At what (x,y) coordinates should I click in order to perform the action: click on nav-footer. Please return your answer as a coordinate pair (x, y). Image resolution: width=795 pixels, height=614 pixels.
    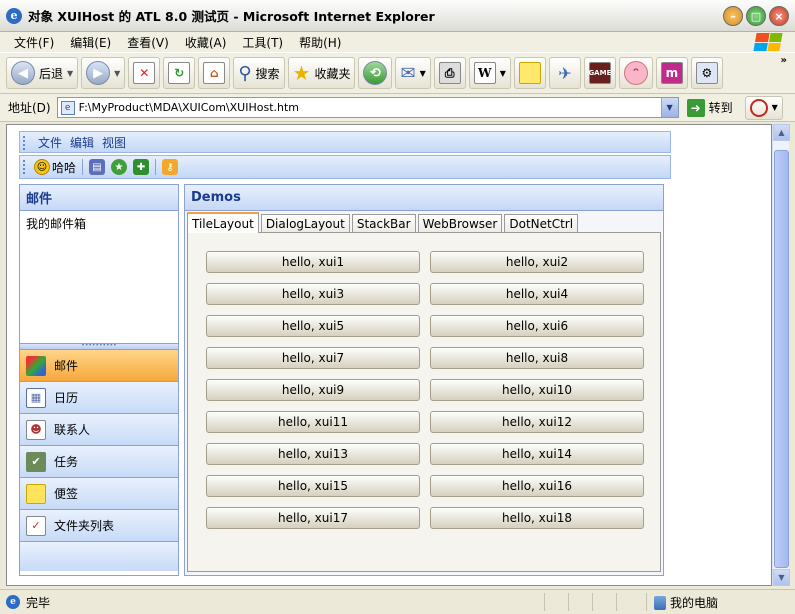
    Looking at the image, I should click on (99, 556).